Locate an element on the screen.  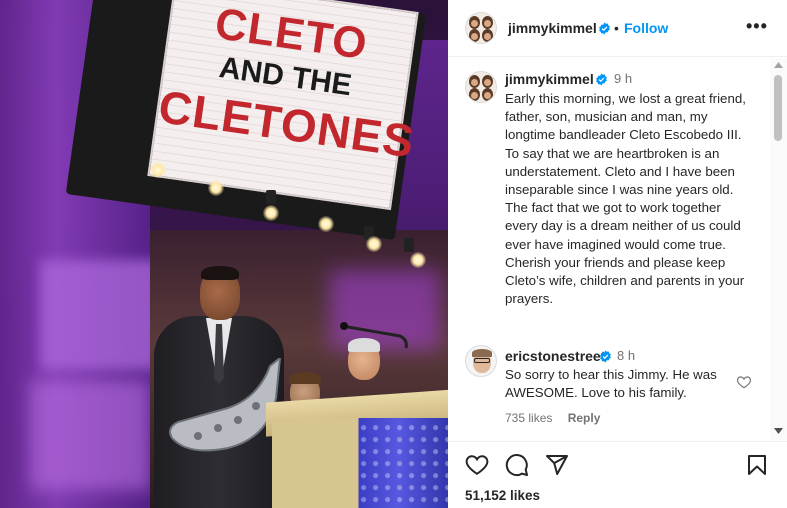
more-options-icon: ••• is located at coordinates (757, 26).